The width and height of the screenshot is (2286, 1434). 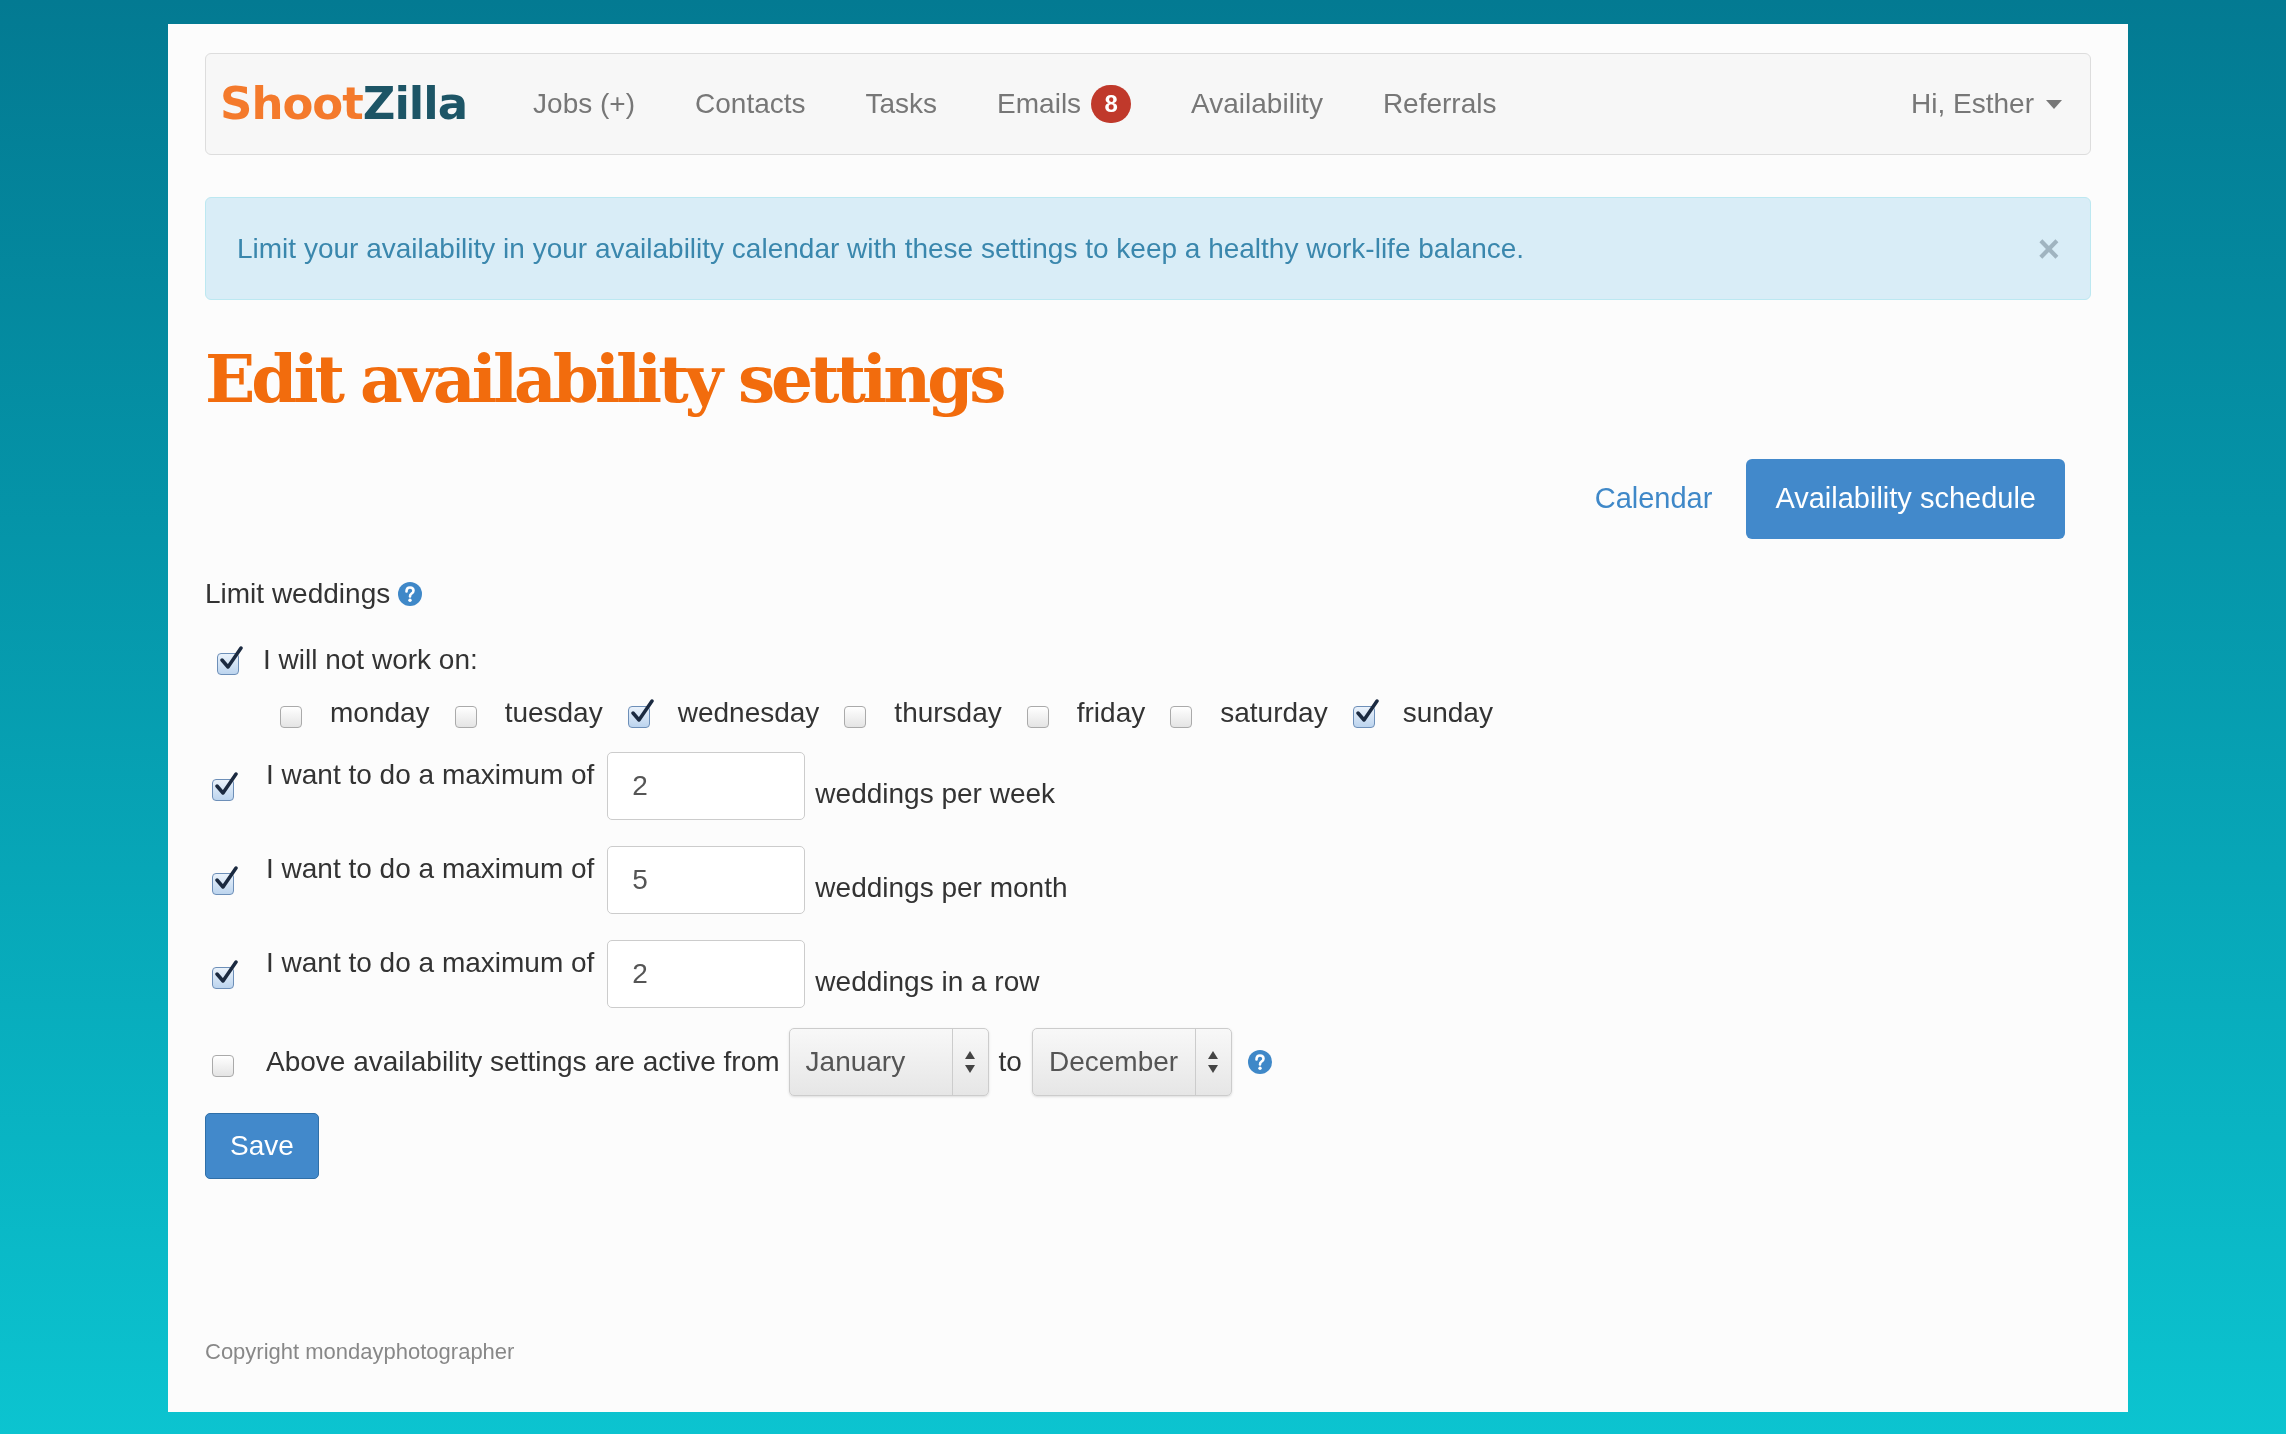 What do you see at coordinates (604, 380) in the screenshot?
I see `page-title: Edit availability settings` at bounding box center [604, 380].